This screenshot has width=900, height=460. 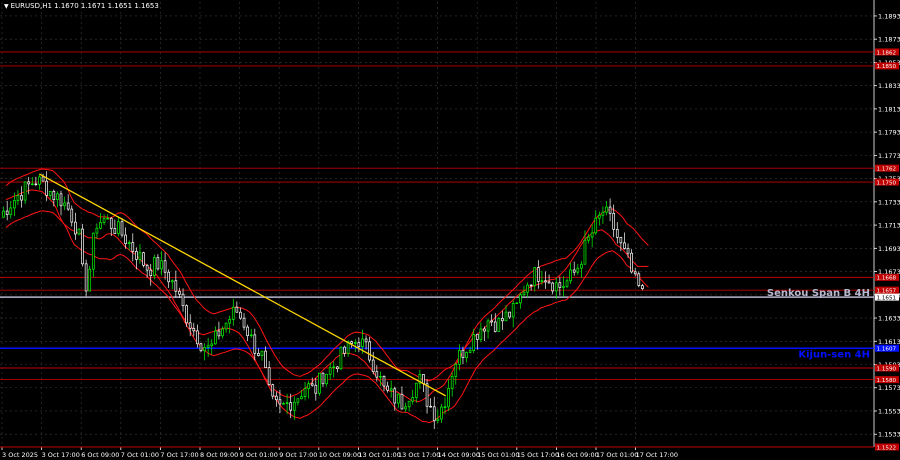 What do you see at coordinates (61, 455) in the screenshot?
I see `x-tick-label: 3 Oct 17:00` at bounding box center [61, 455].